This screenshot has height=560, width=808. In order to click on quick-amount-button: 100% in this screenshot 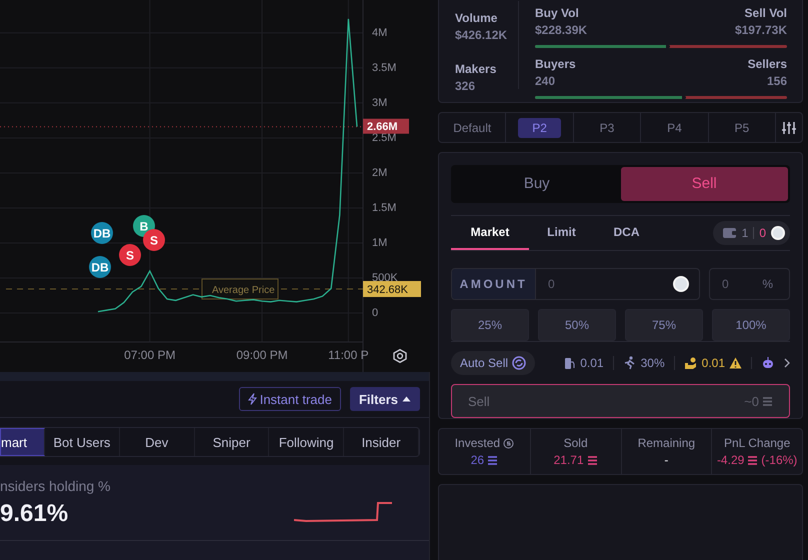, I will do `click(751, 325)`.